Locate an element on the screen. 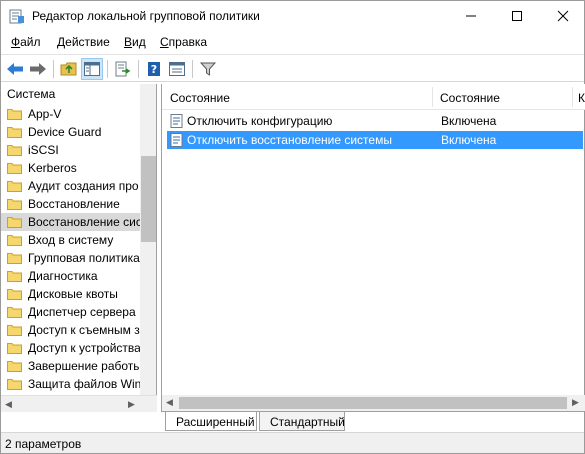  tree-item-label: Восстановление is located at coordinates (74, 204).